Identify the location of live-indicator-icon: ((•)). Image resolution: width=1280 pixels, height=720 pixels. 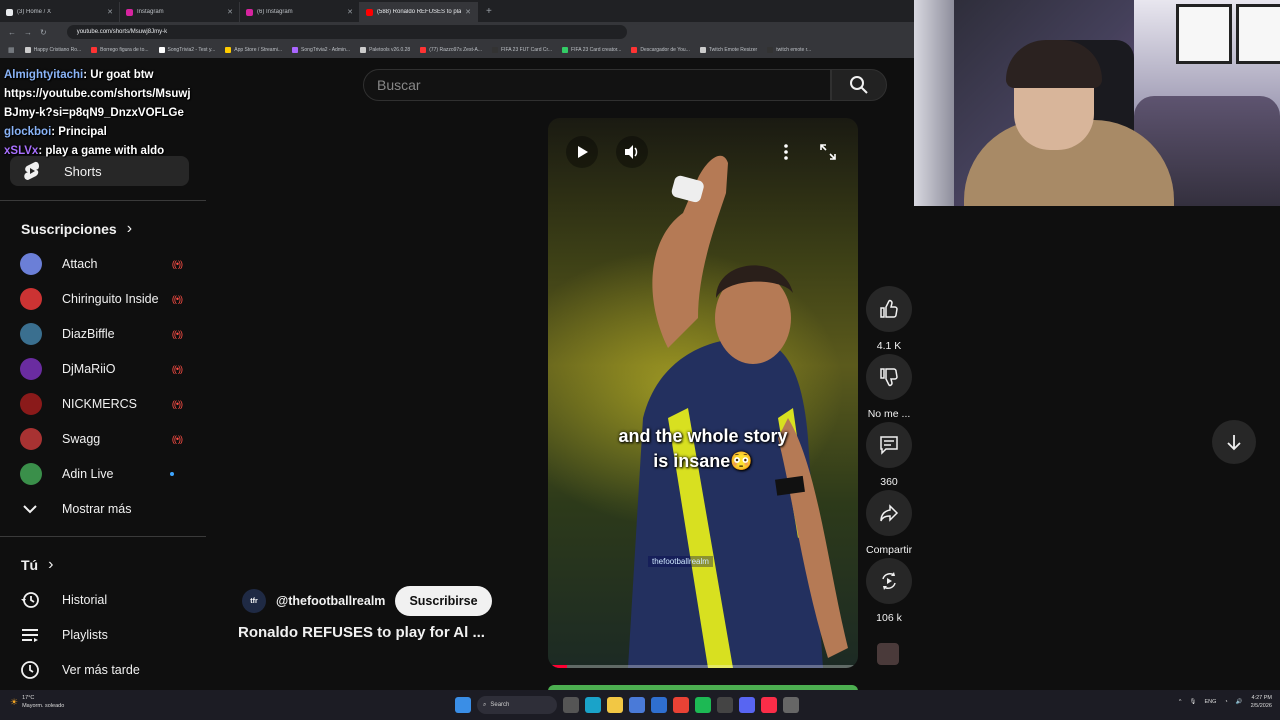
(177, 439).